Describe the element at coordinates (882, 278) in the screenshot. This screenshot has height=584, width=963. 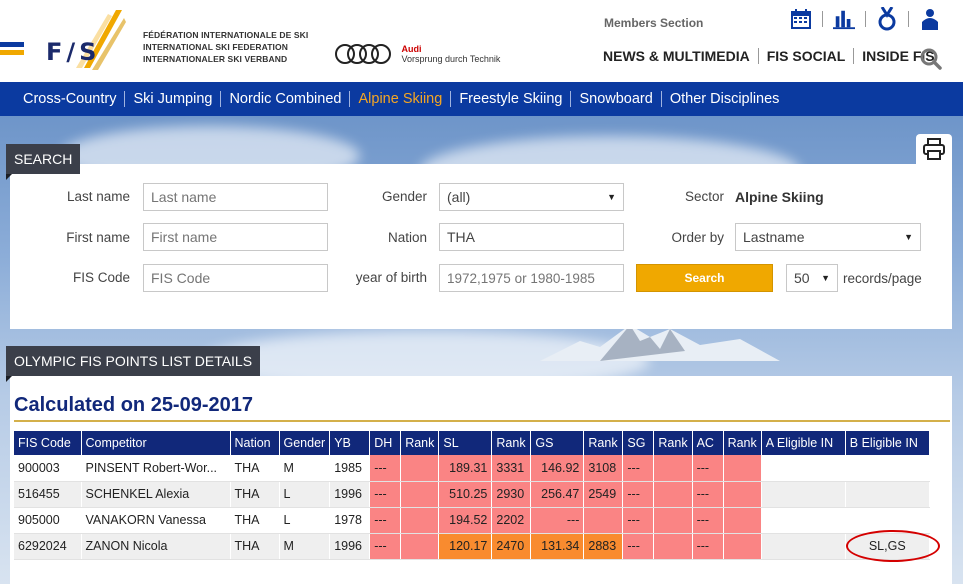
I see `records-per-page-label: records/page` at that location.